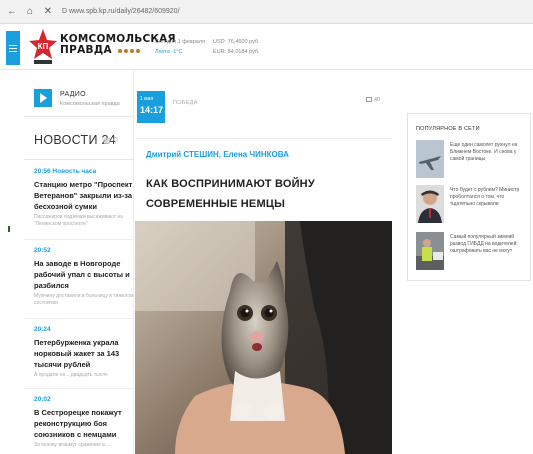 The height and width of the screenshot is (454, 533). I want to click on radio-subtitle: Комсомольская правда, so click(90, 104).